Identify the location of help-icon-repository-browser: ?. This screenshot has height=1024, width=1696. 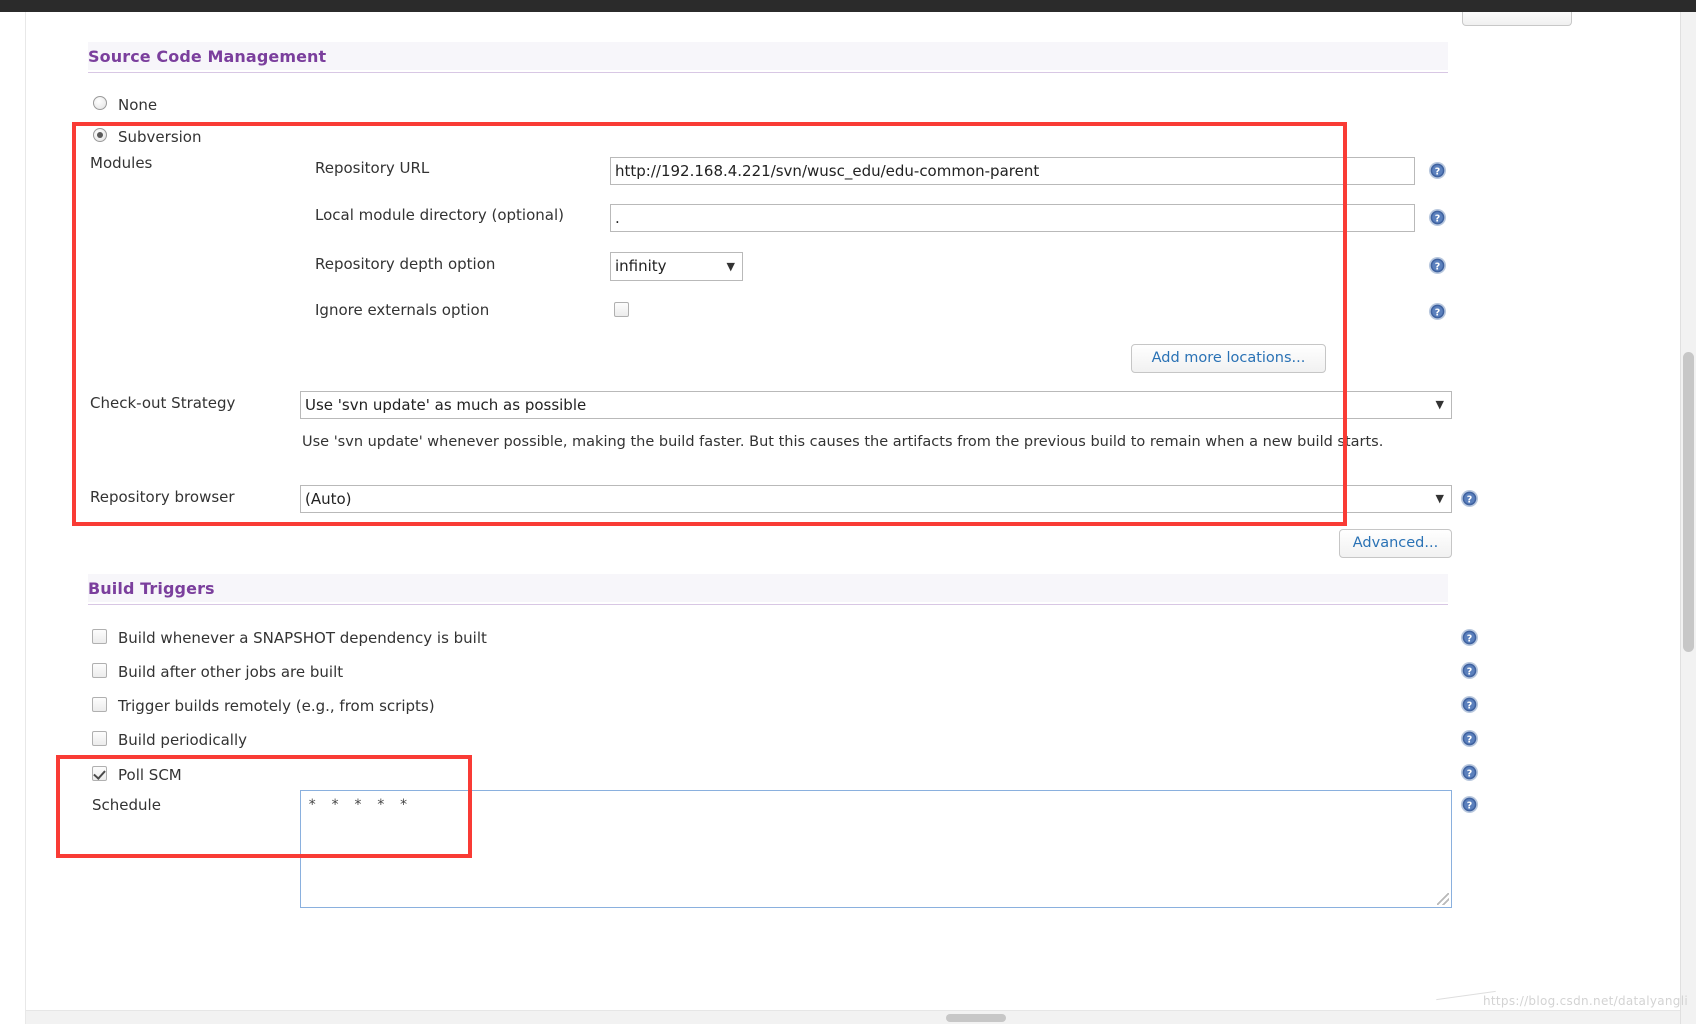
(1469, 498).